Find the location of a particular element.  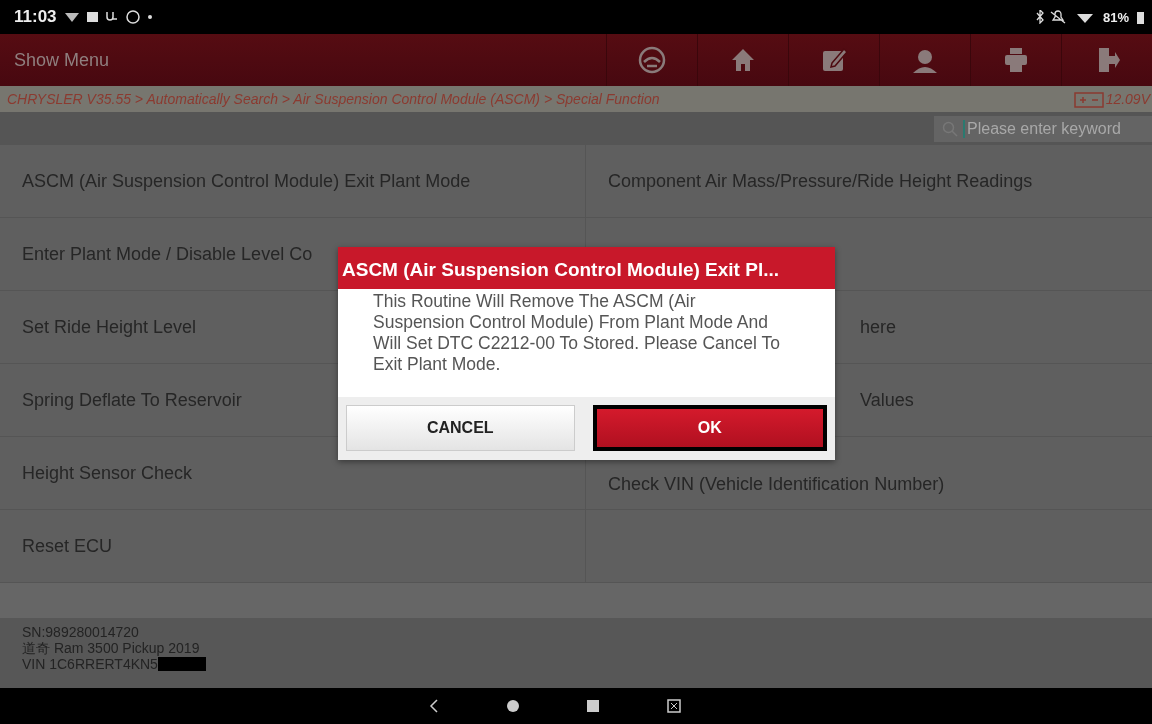

function-item: ASCM (Air Suspension Control Module) Exit Plant Mode is located at coordinates (246, 181).